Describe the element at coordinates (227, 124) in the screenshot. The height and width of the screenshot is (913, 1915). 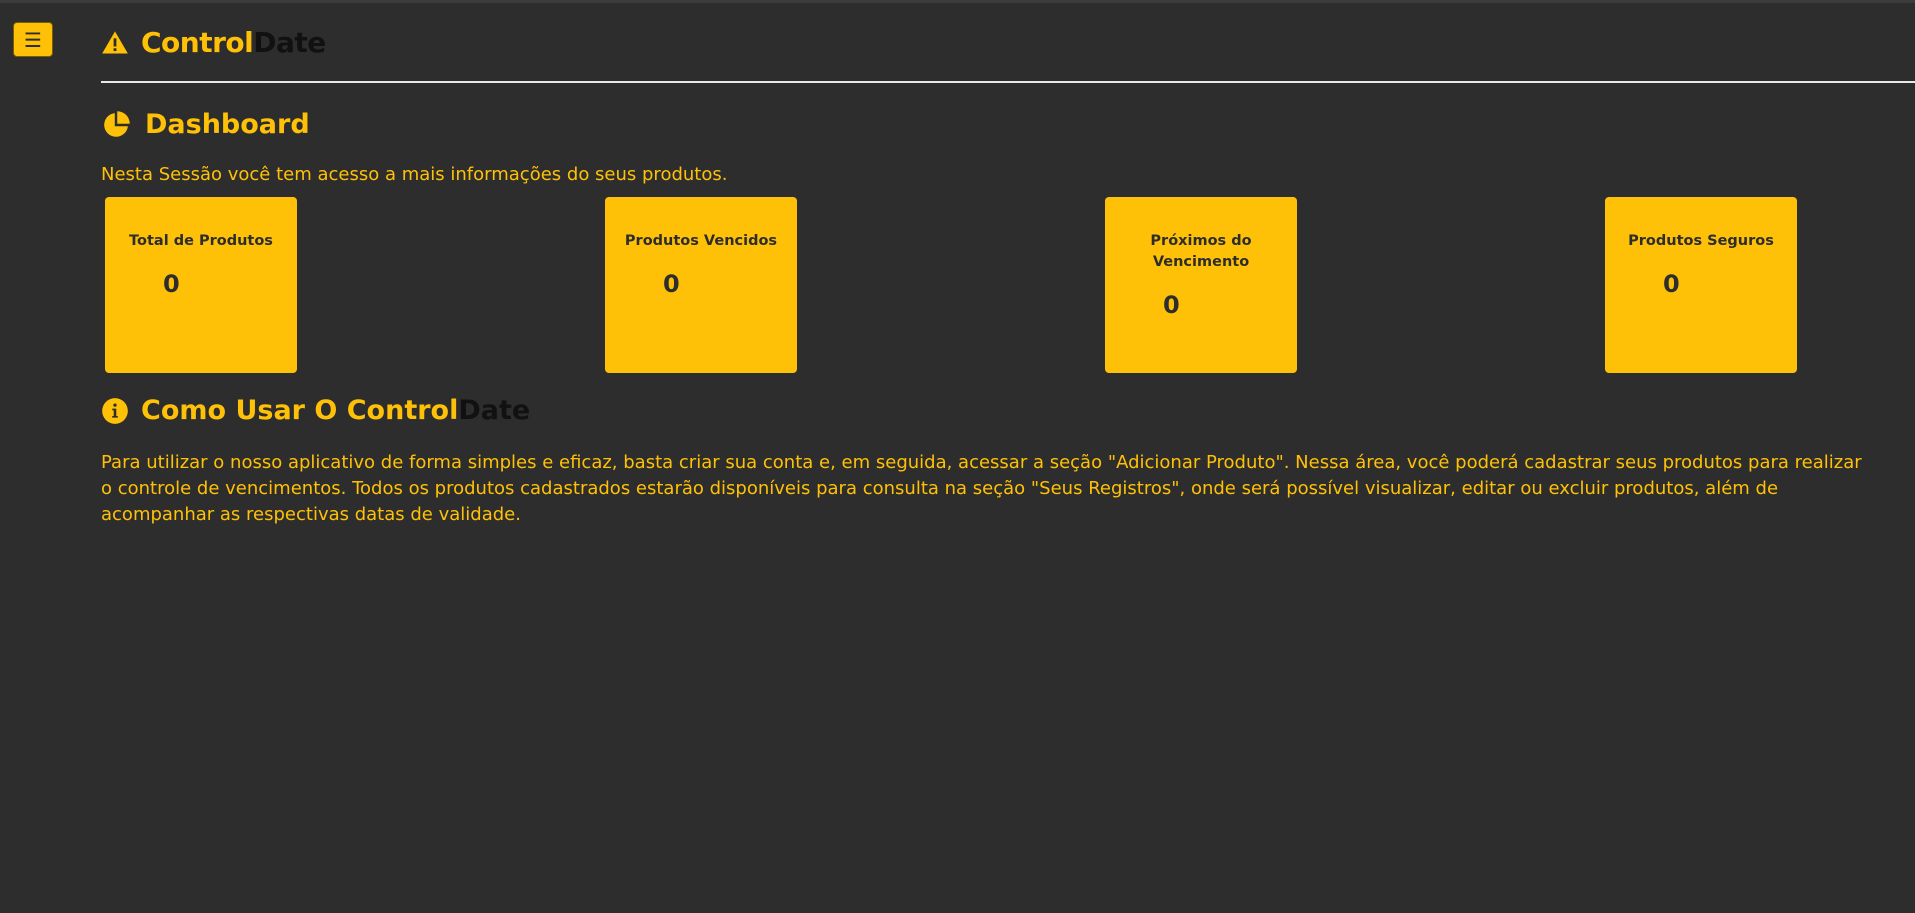
I see `dashboard-title: Dashboard` at that location.